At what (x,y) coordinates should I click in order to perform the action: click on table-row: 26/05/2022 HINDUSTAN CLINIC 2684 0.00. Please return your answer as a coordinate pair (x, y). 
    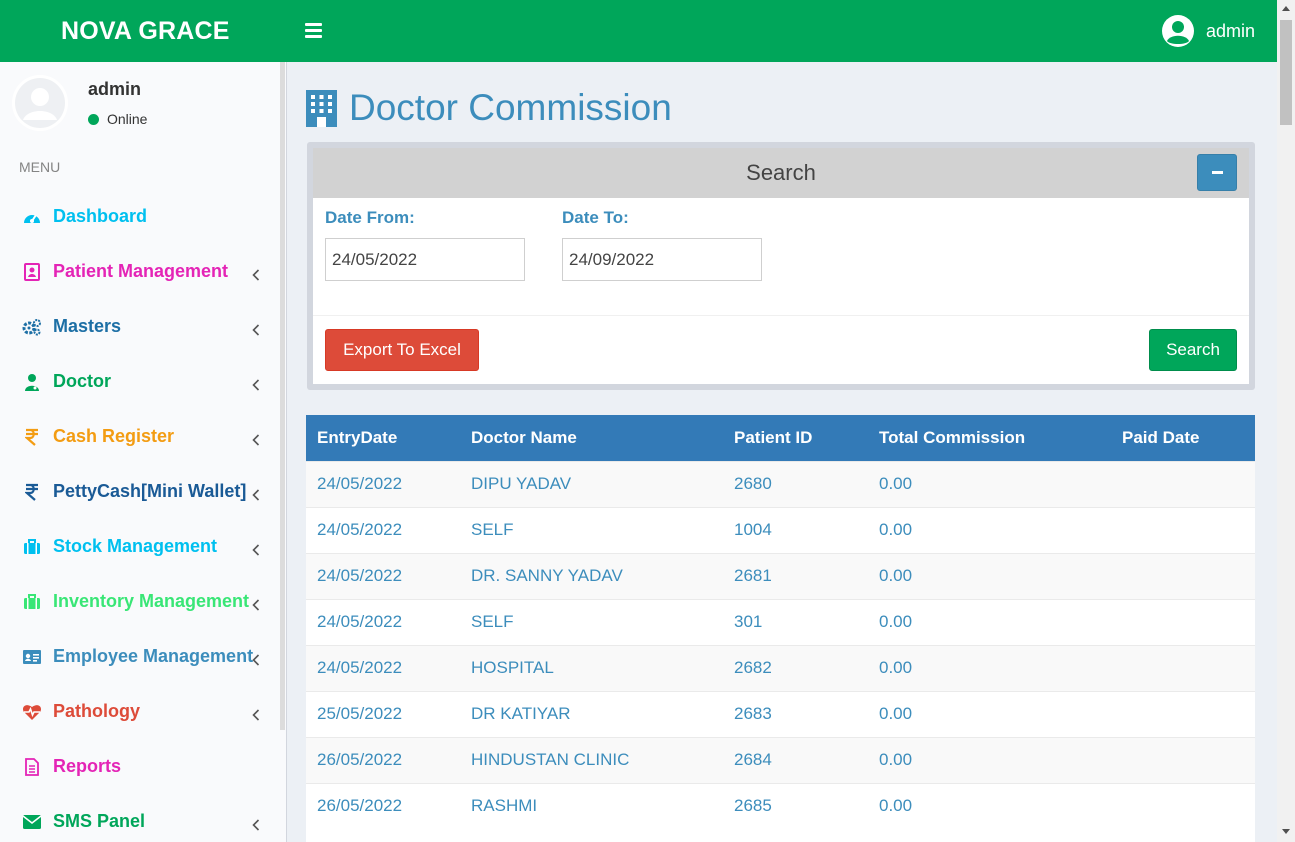
    Looking at the image, I should click on (780, 759).